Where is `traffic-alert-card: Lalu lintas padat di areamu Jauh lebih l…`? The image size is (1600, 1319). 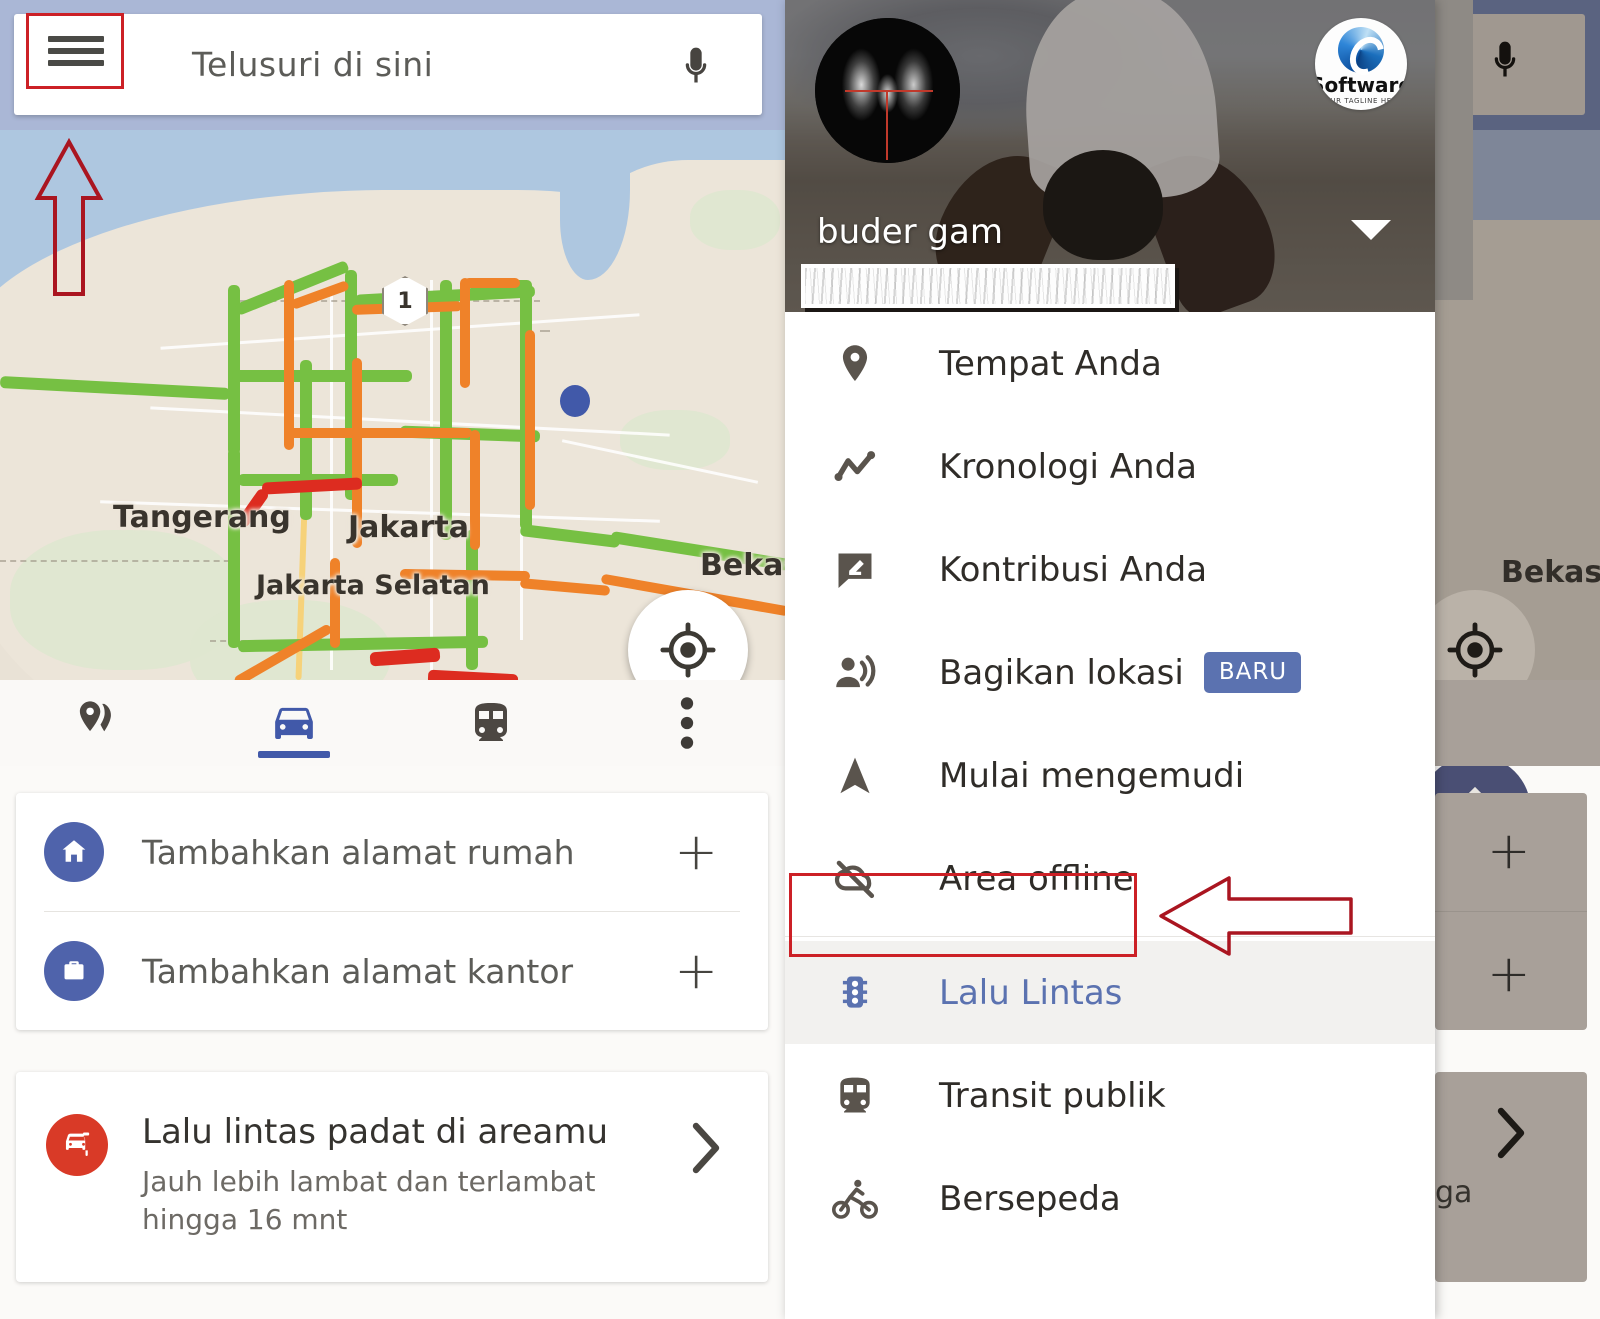
traffic-alert-card: Lalu lintas padat di areamu Jauh lebih l… is located at coordinates (392, 1177).